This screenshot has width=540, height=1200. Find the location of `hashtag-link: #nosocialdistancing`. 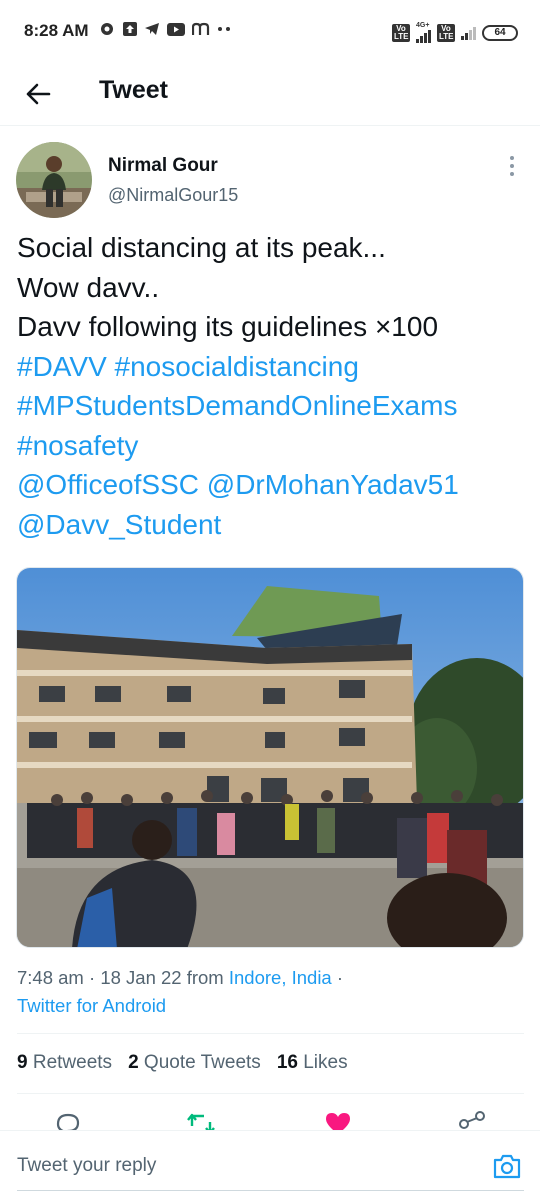

hashtag-link: #nosocialdistancing is located at coordinates (237, 366).